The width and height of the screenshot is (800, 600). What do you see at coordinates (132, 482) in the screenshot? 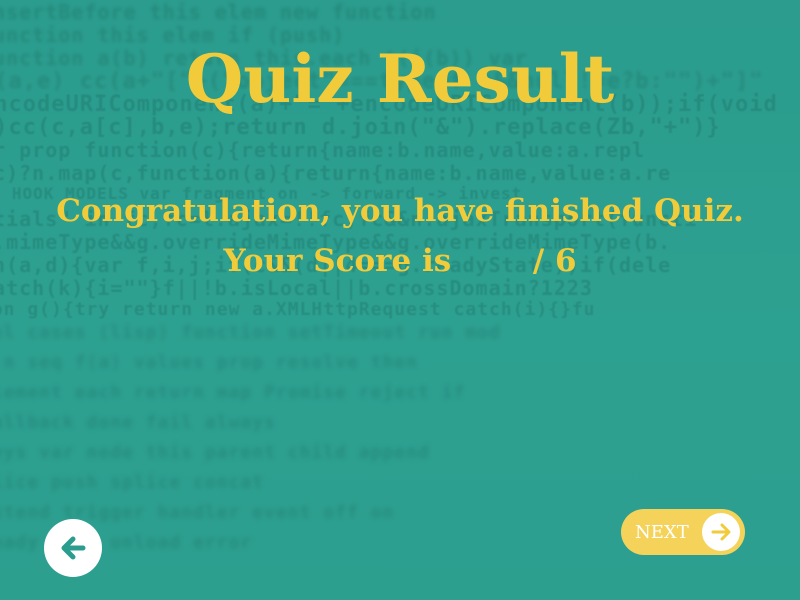
I see `background-code-line: slice push splice concat` at bounding box center [132, 482].